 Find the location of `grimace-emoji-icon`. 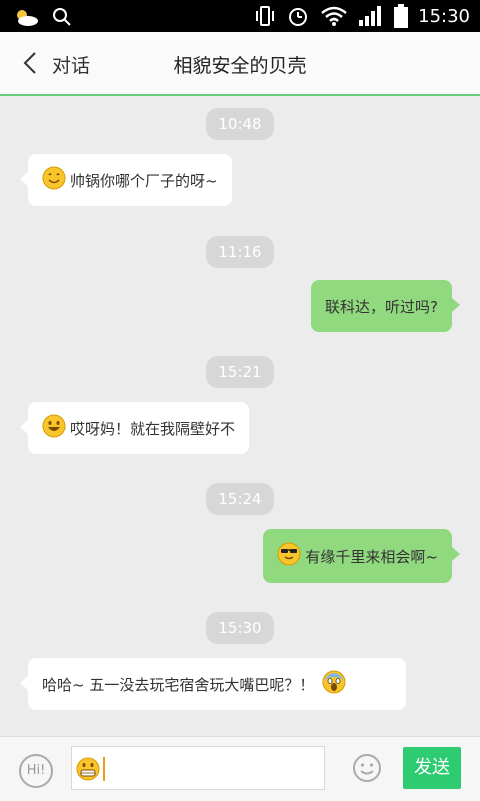

grimace-emoji-icon is located at coordinates (88, 769).